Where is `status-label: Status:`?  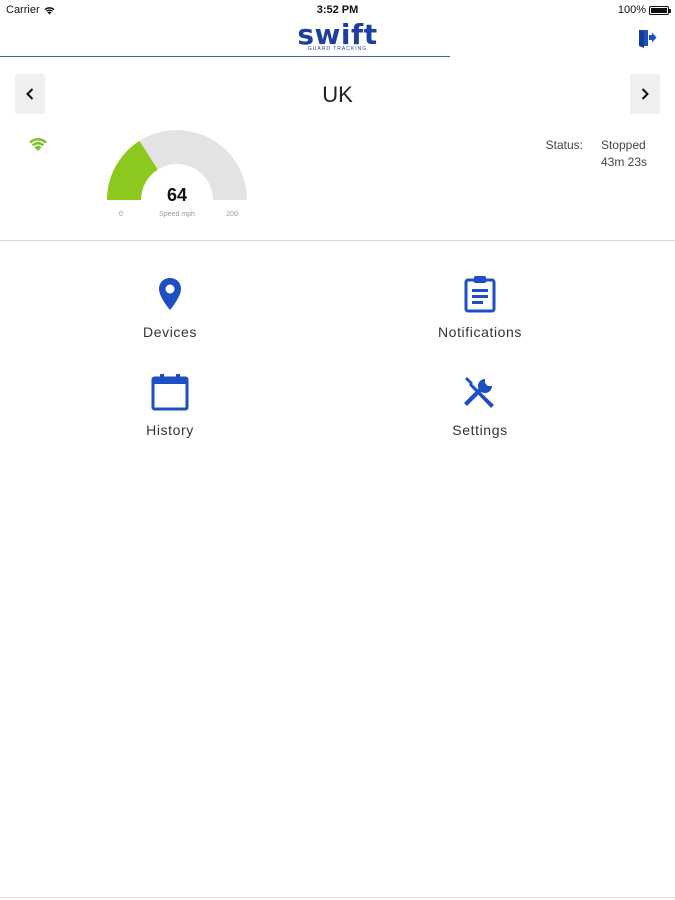 status-label: Status: is located at coordinates (564, 145).